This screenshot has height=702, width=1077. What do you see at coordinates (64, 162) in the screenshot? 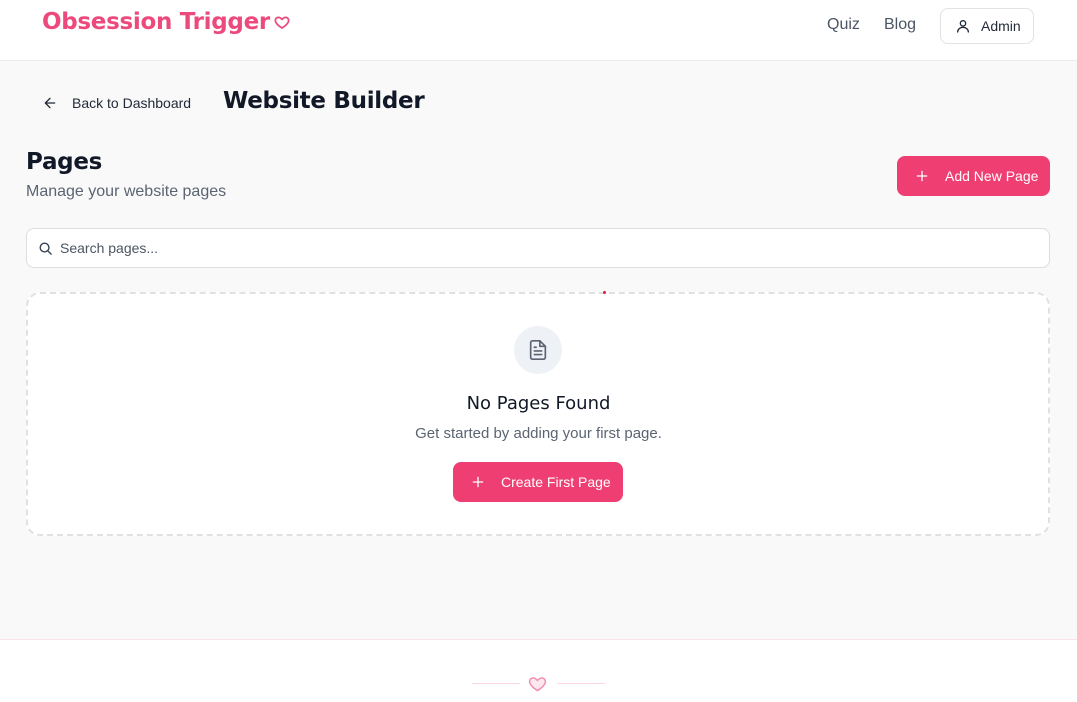
I see `section-title: Pages` at bounding box center [64, 162].